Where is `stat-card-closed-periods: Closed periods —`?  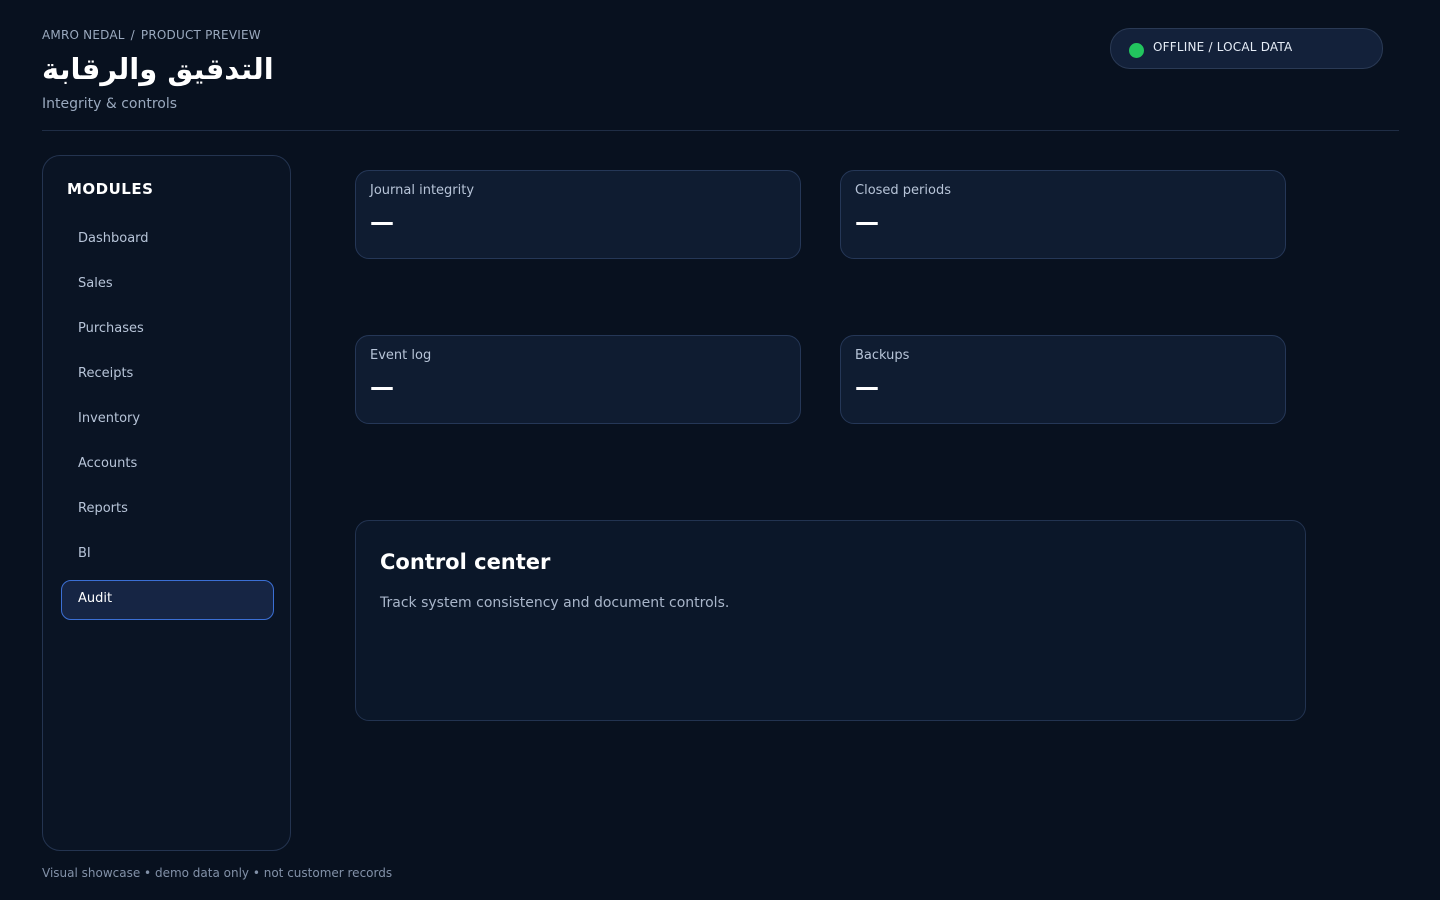
stat-card-closed-periods: Closed periods — is located at coordinates (1063, 214).